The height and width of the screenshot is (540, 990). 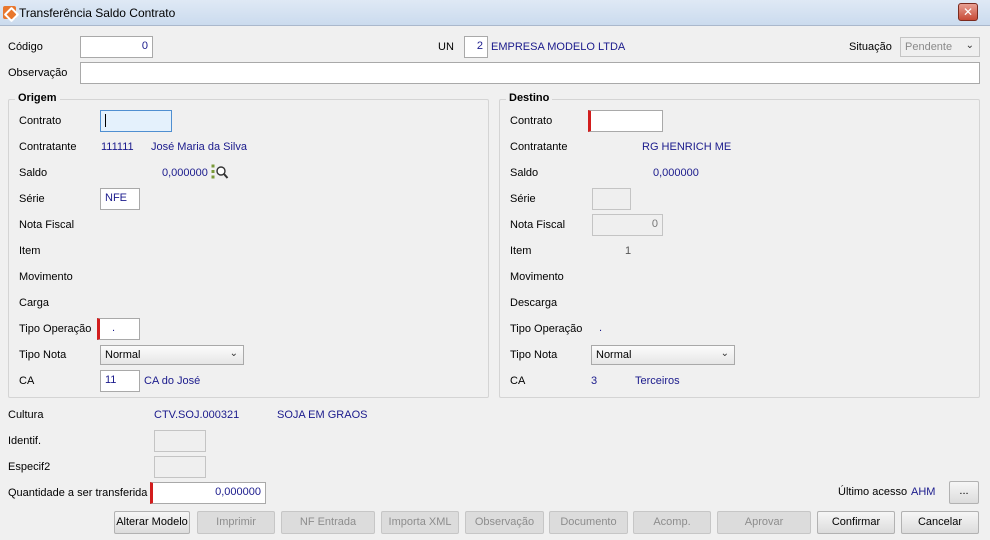 I want to click on origem-tipo-operacao-input: ., so click(x=118, y=329).